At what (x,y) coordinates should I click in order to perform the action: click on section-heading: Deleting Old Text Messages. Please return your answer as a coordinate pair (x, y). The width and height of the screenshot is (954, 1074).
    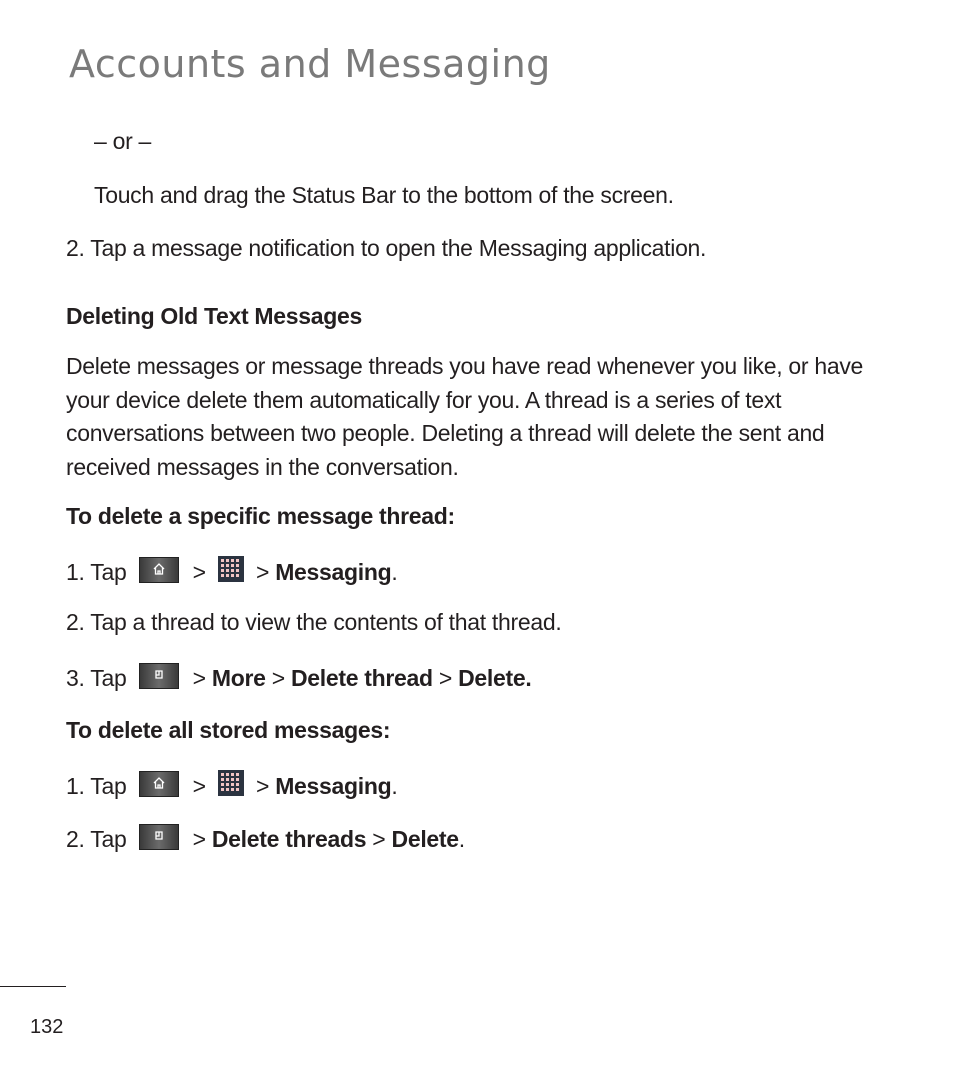
    Looking at the image, I should click on (214, 316).